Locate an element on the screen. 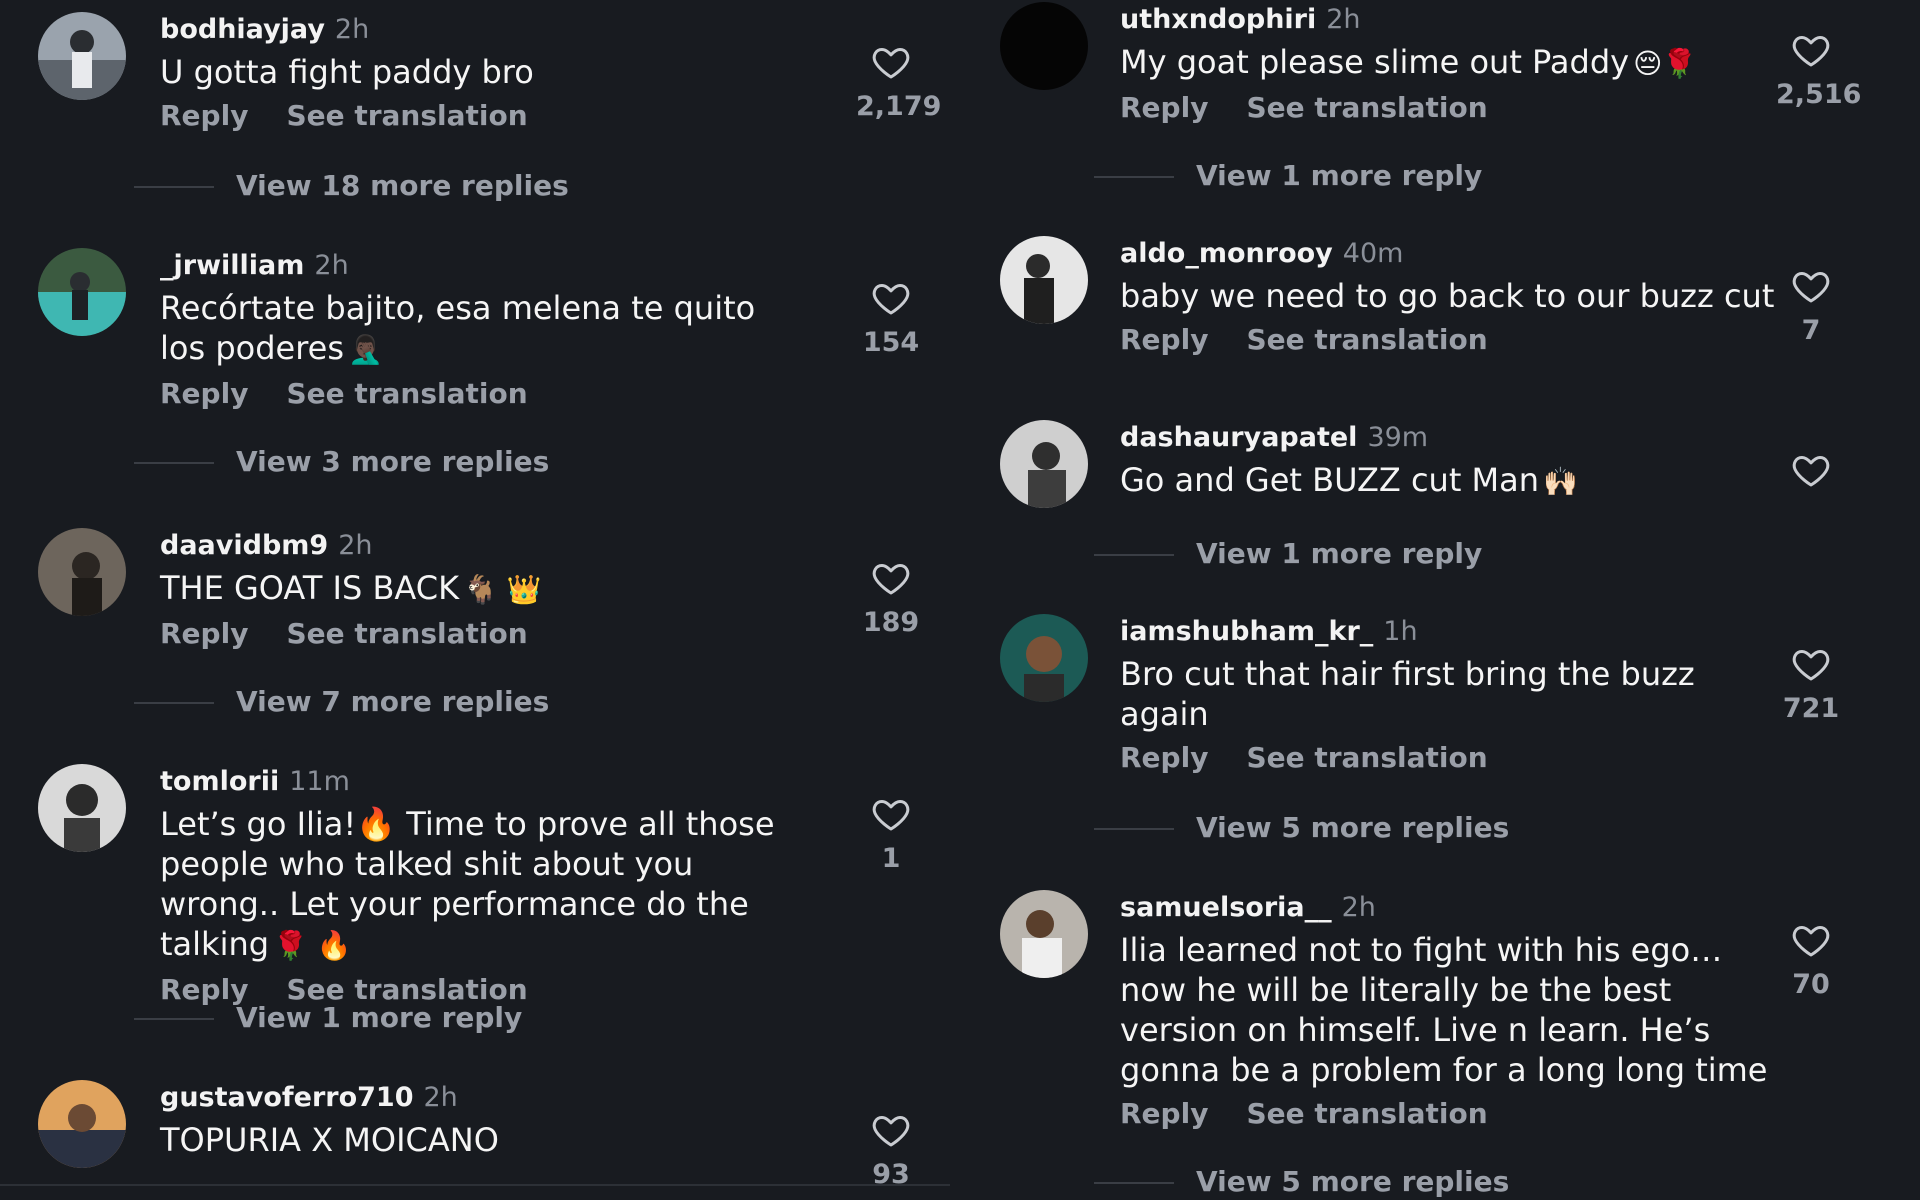  like-area: 93 is located at coordinates (891, 1151).